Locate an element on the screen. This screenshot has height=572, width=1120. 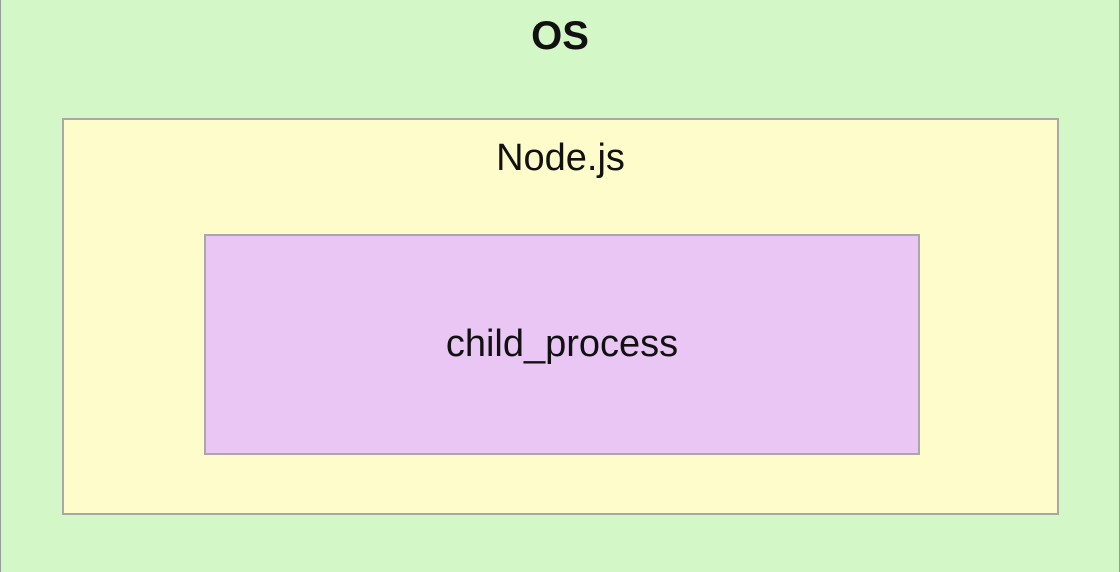
nodejs-label: Node.js is located at coordinates (560, 158).